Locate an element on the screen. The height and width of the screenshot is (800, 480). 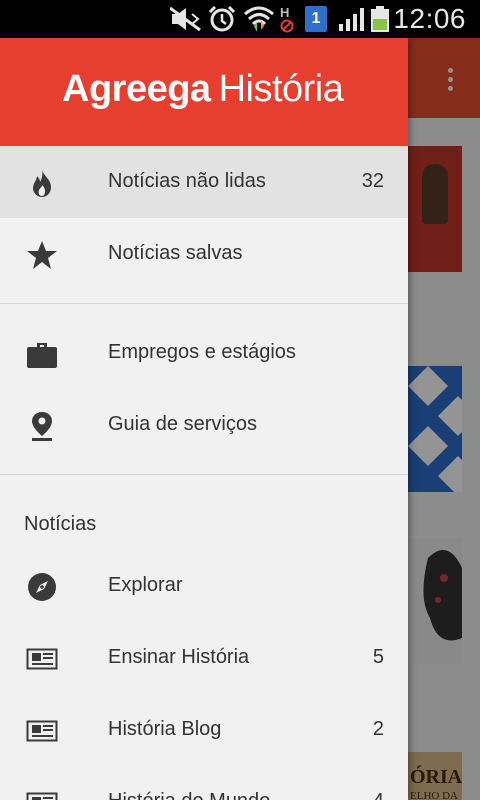
drawer-header: Agreega História is located at coordinates (204, 92).